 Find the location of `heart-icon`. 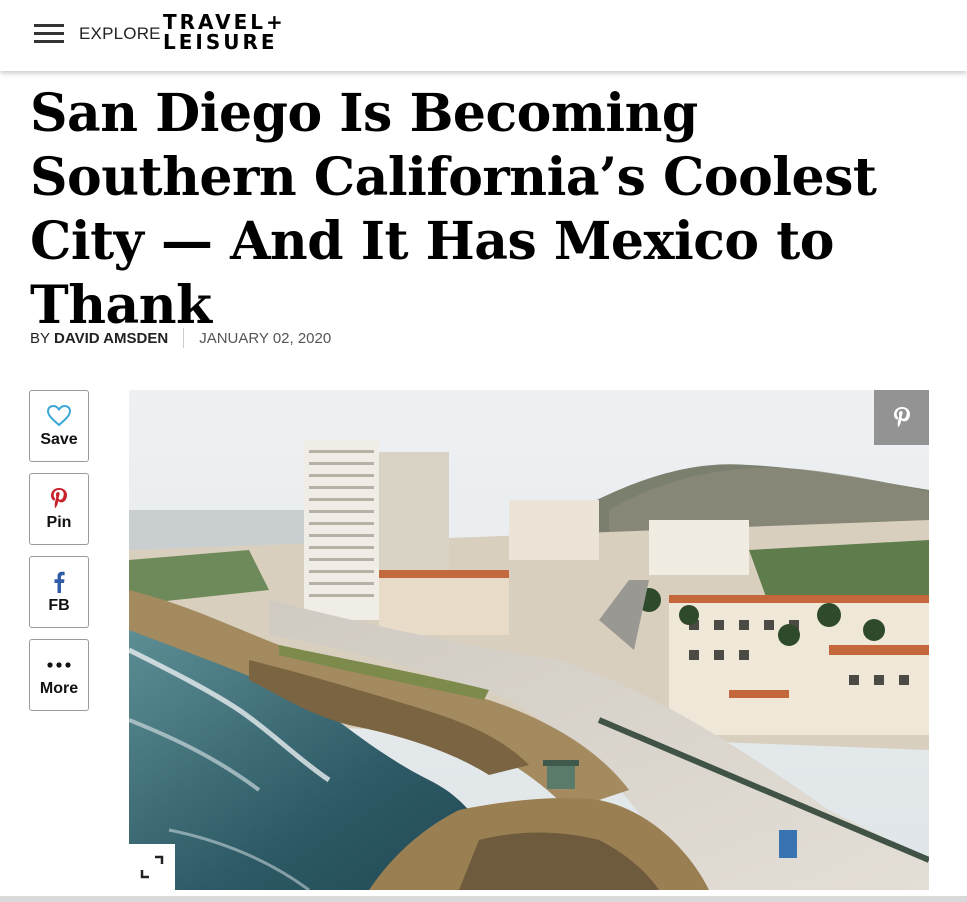

heart-icon is located at coordinates (59, 416).